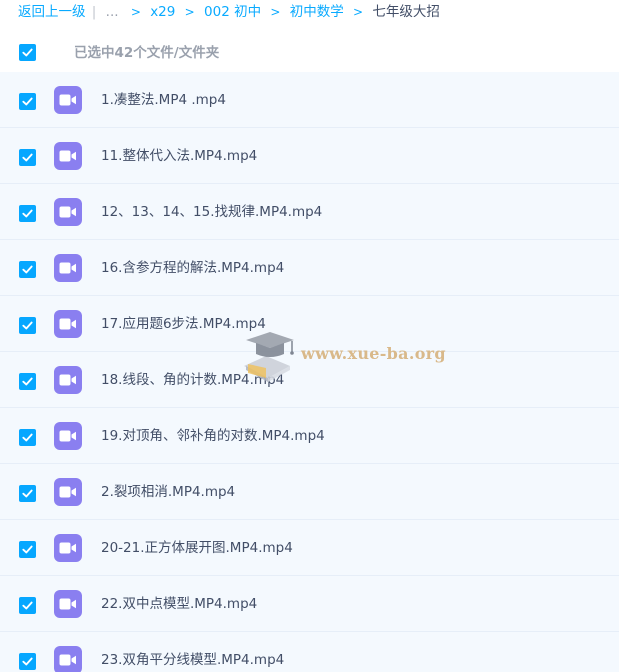 This screenshot has width=619, height=672. I want to click on file-row: 11.整体代入法.MP4.mp4, so click(309, 156).